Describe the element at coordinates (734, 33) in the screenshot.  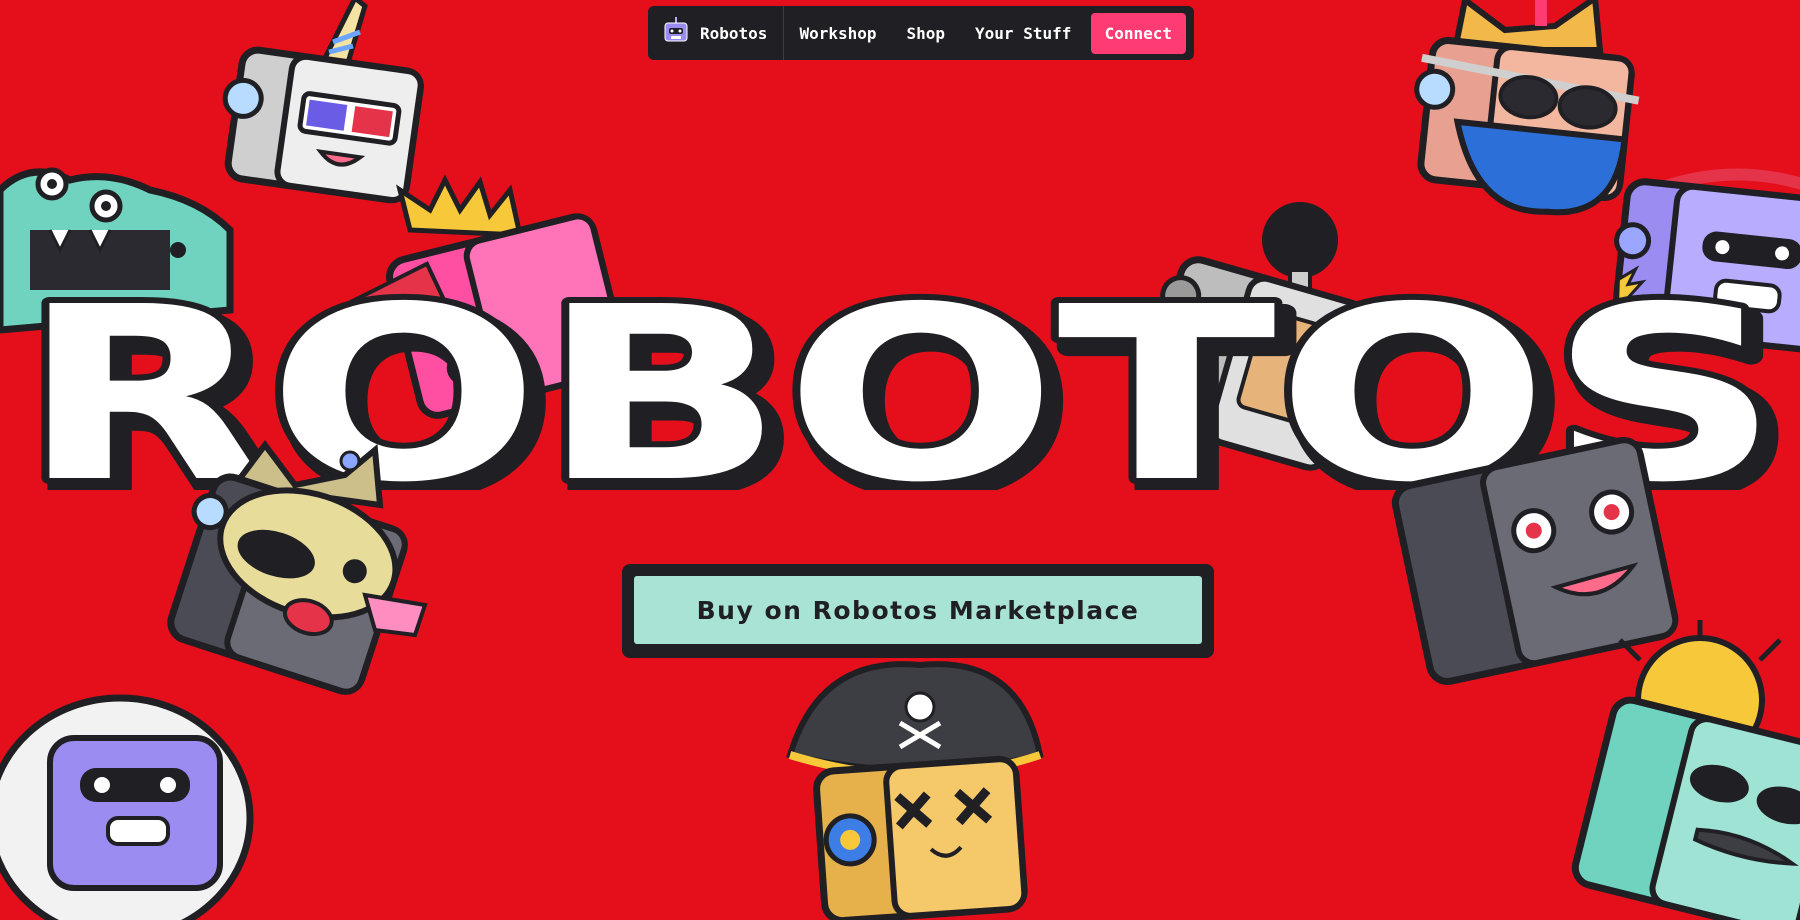
I see `brand-label: Robotos` at that location.